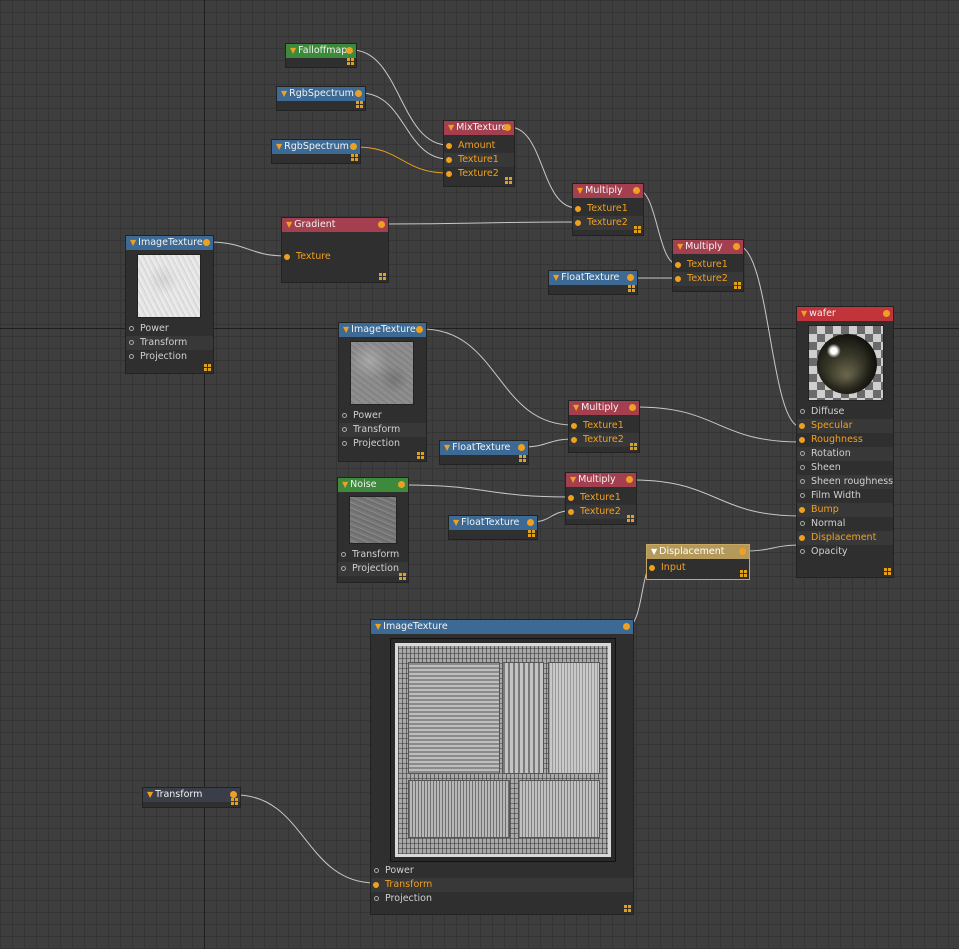 The height and width of the screenshot is (949, 959). I want to click on node-gradient: ▼ Gradient Texture, so click(335, 250).